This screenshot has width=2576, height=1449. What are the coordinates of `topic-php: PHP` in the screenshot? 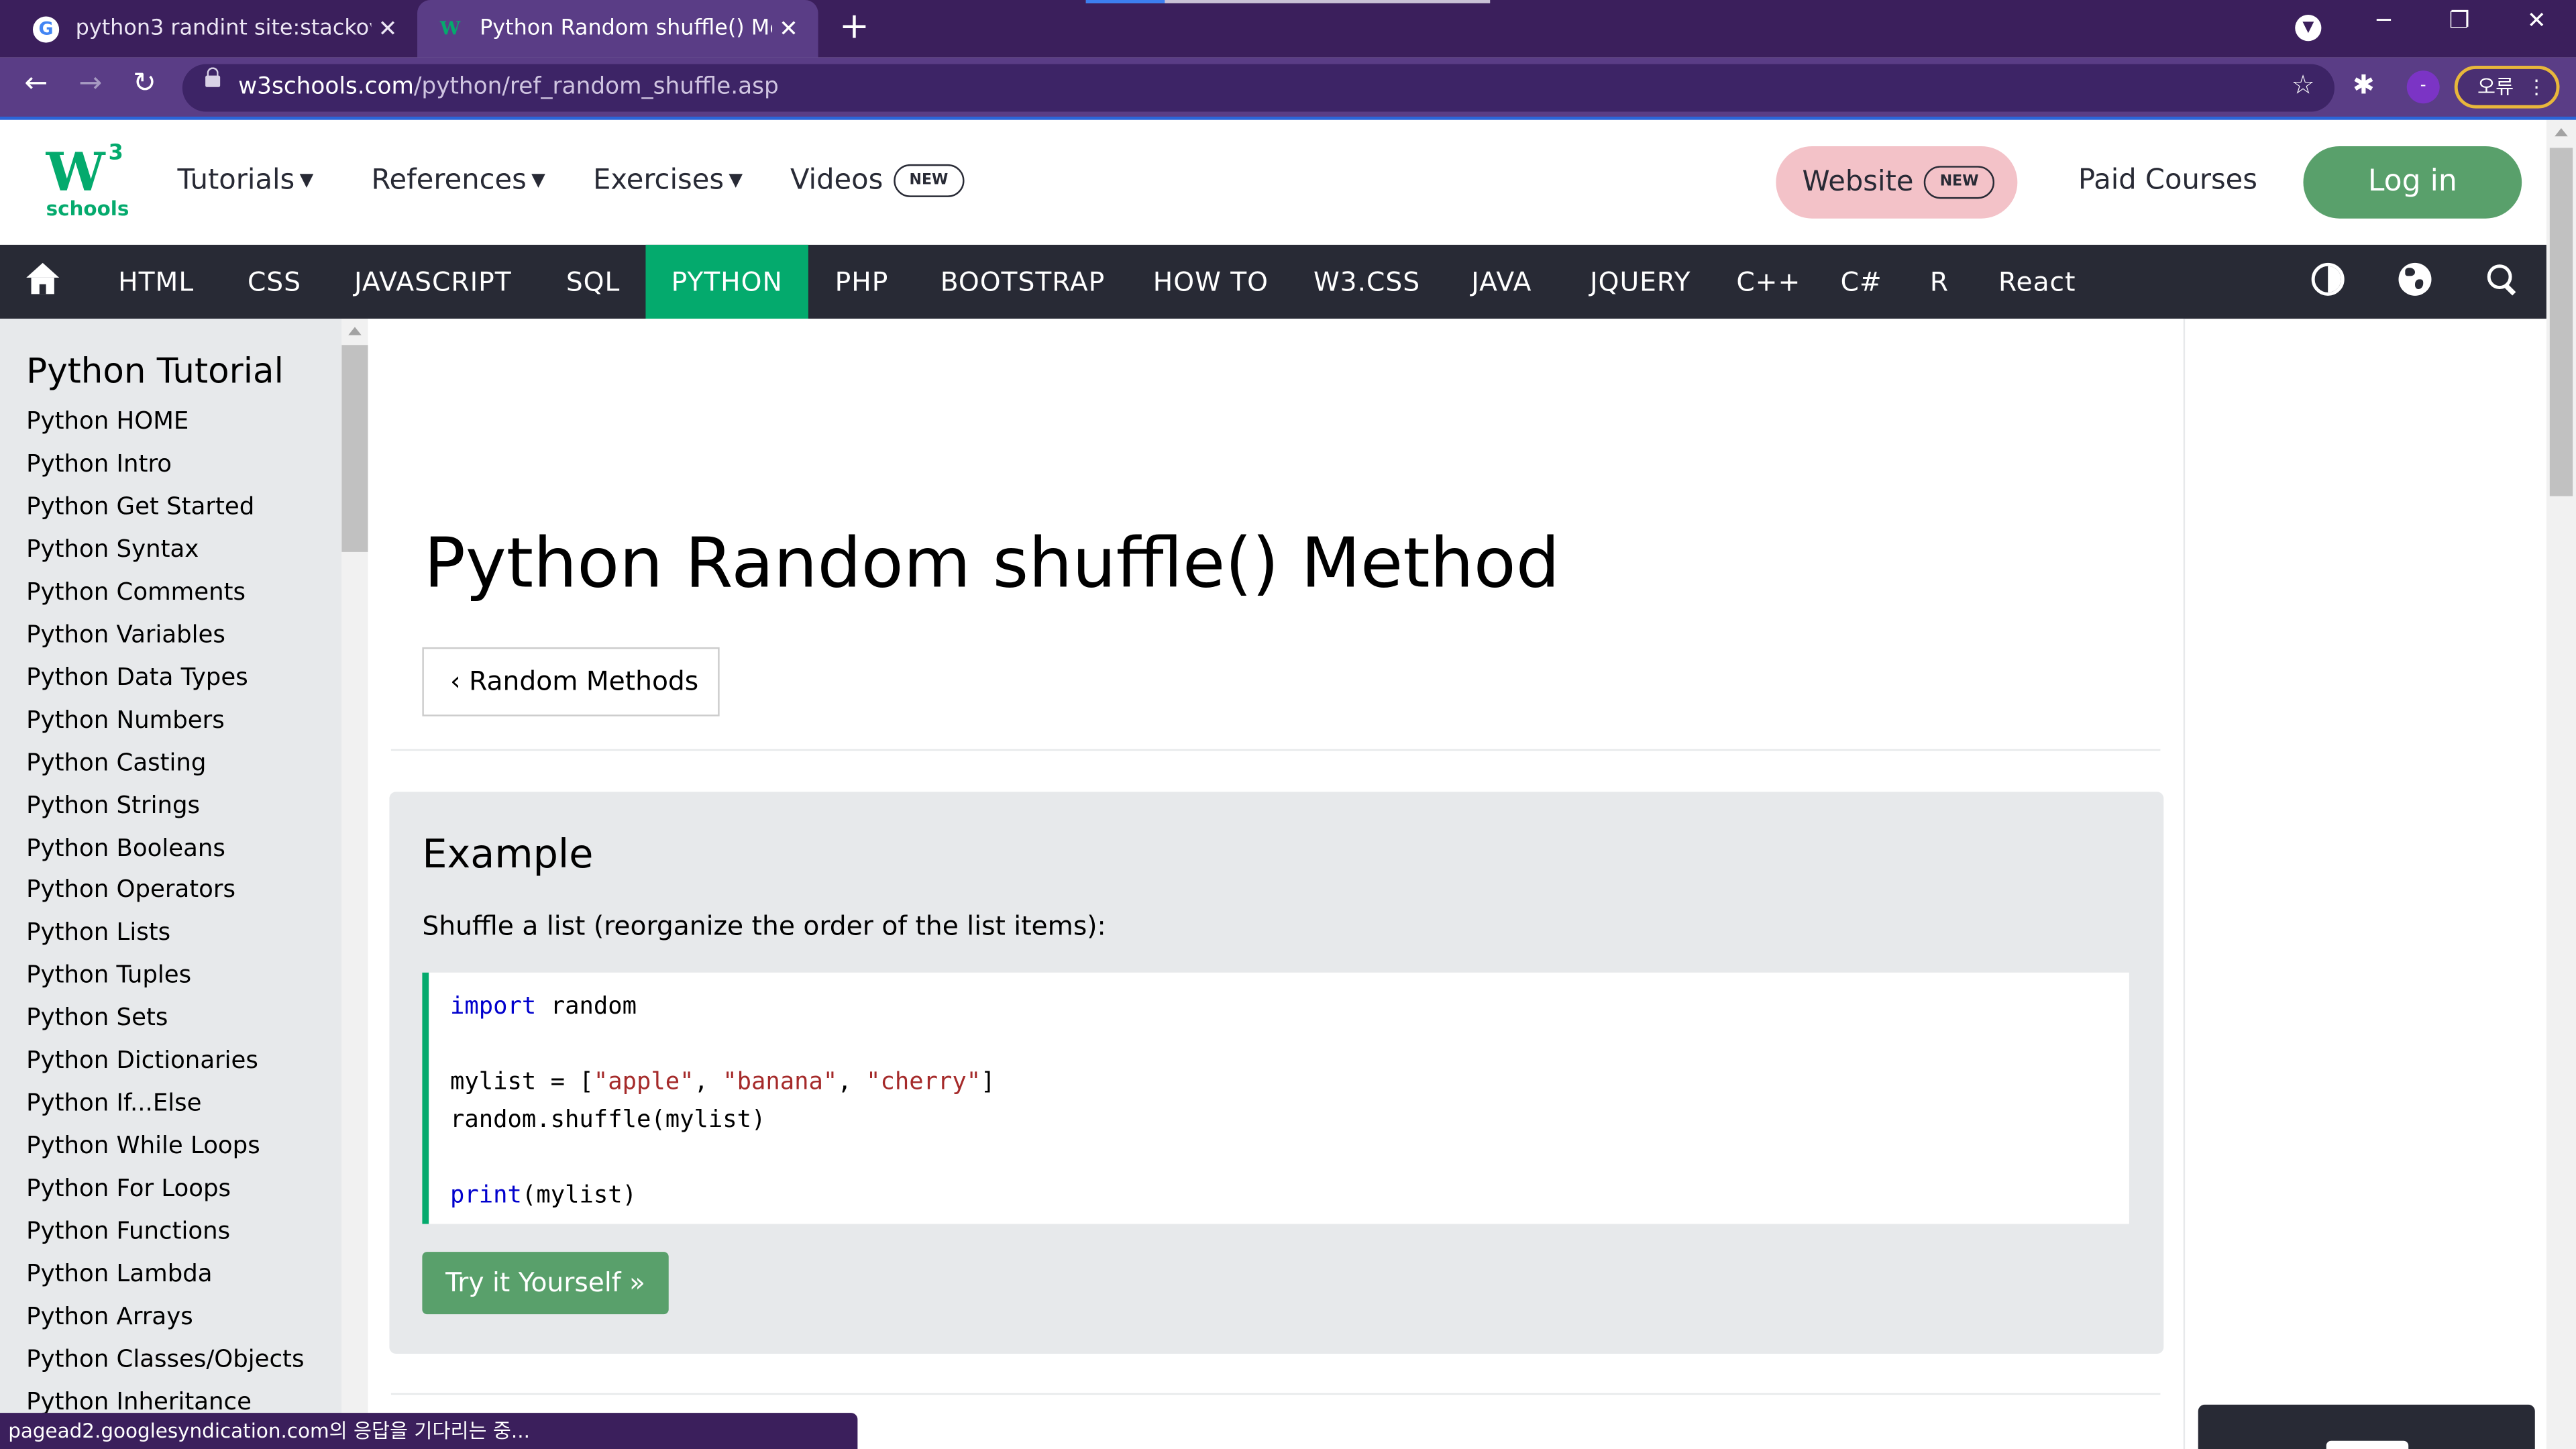 It's located at (861, 282).